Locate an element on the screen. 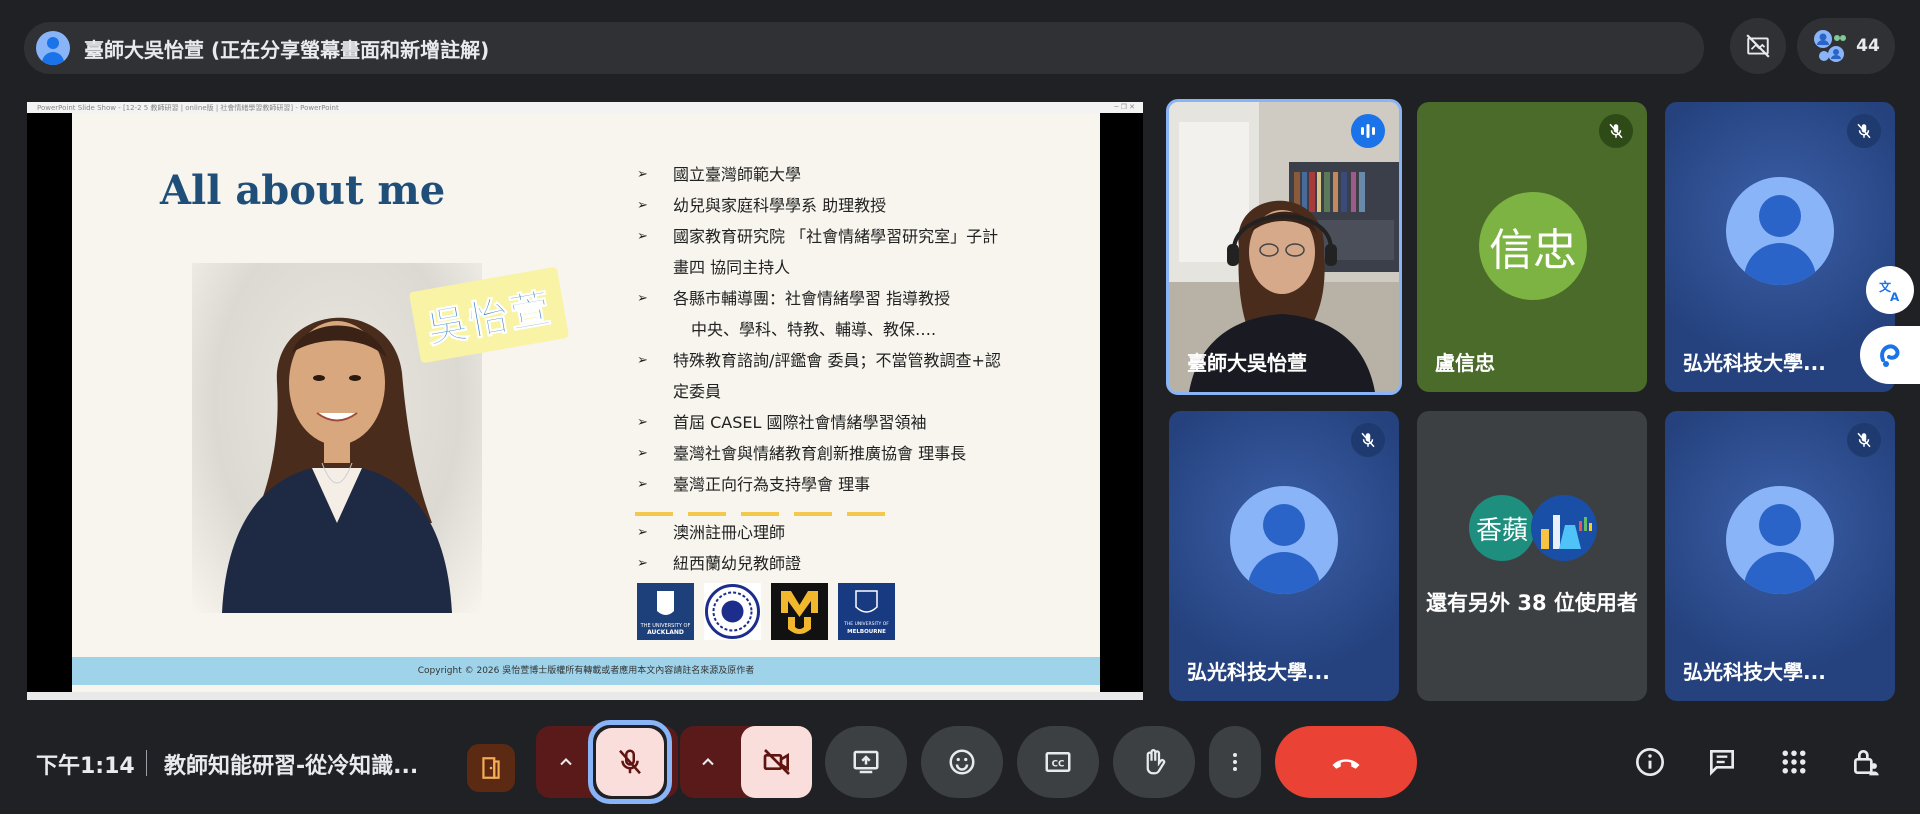 The width and height of the screenshot is (1920, 814). participant-photo-avatar is located at coordinates (1564, 528).